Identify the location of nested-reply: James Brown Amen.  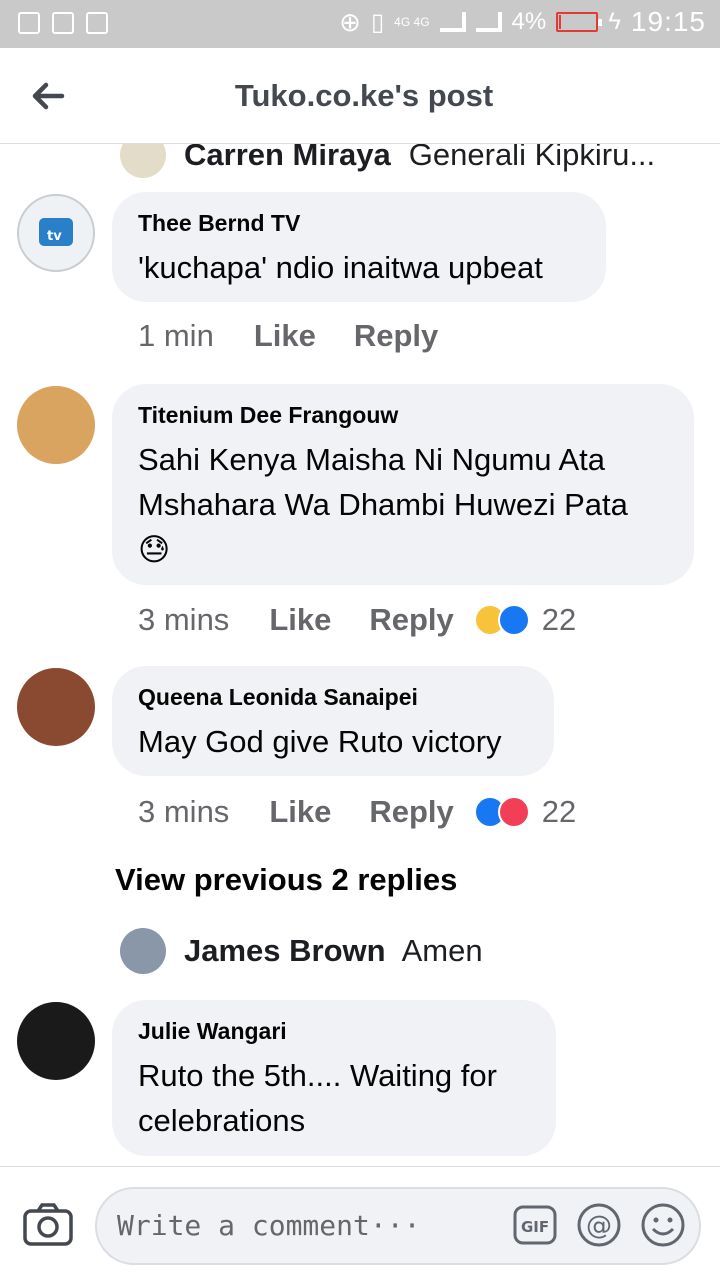
(301, 951).